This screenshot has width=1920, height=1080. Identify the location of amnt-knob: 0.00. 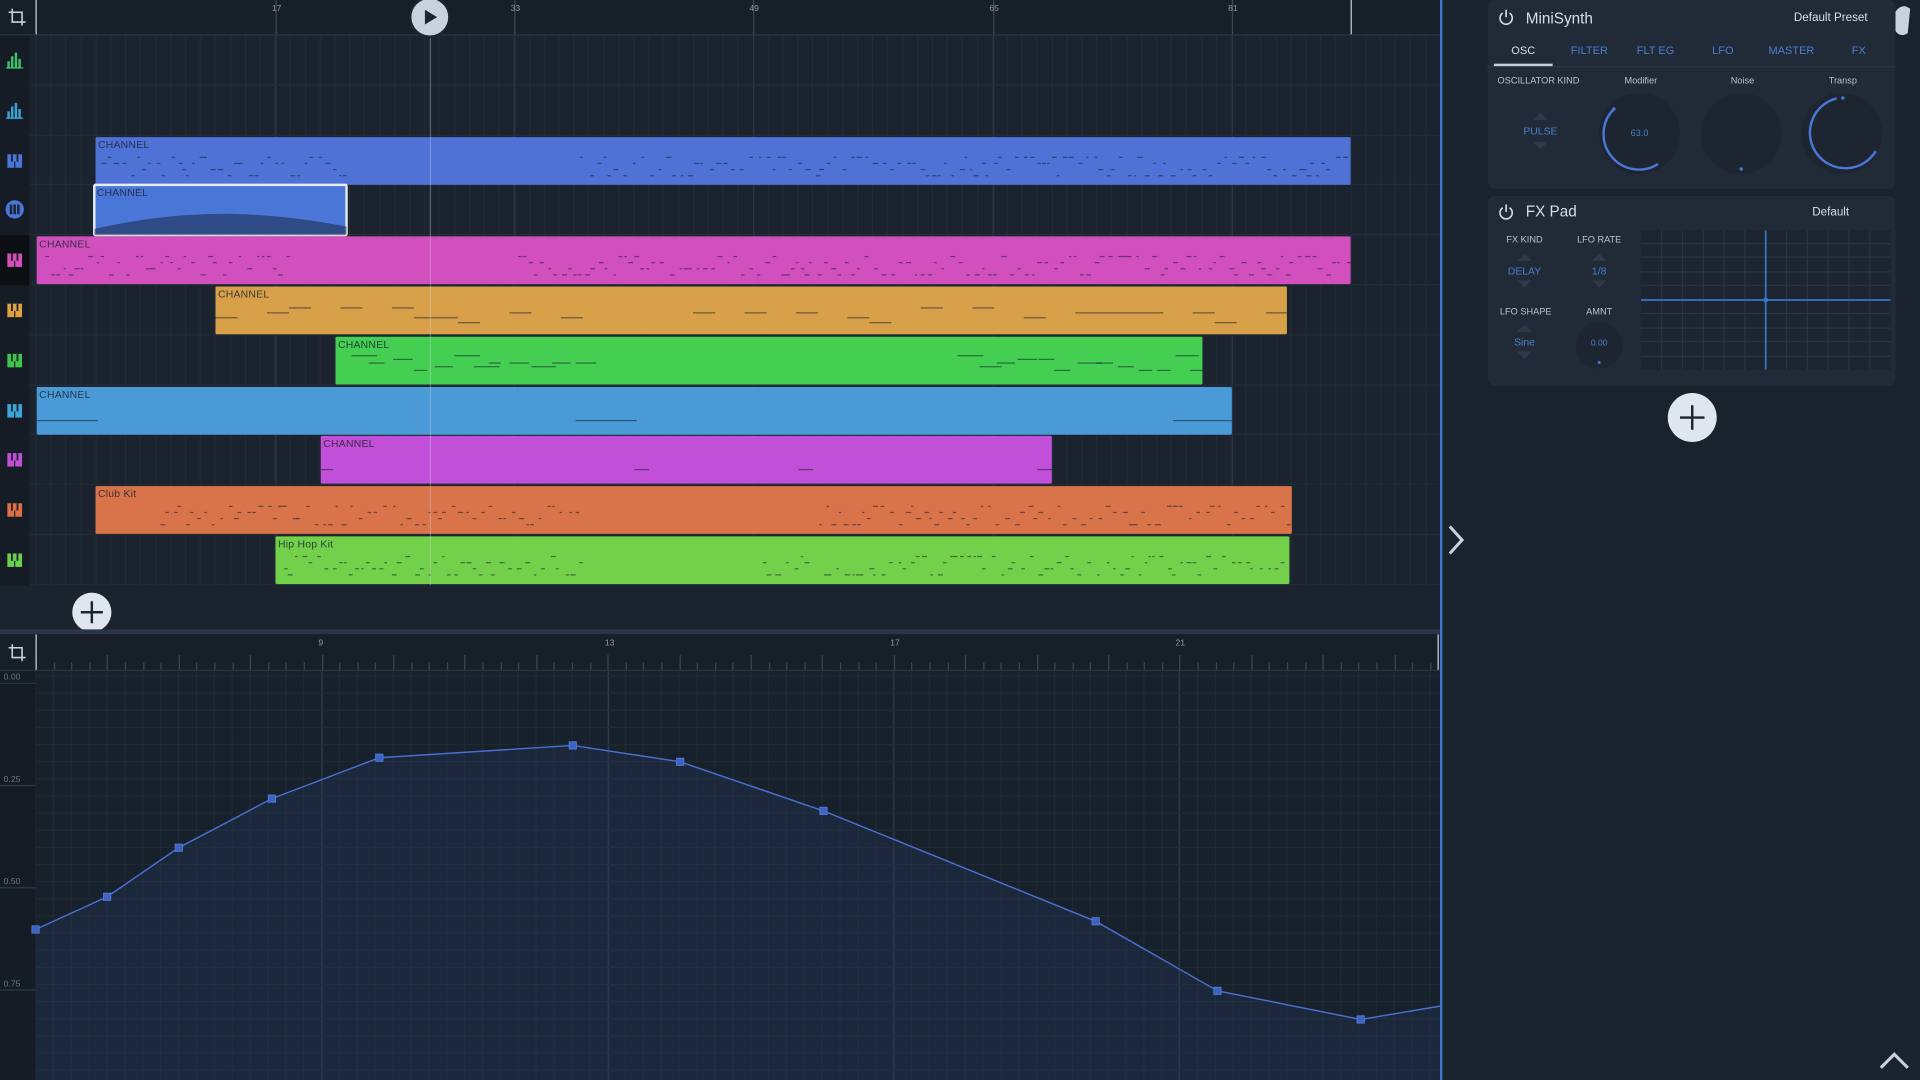
(1599, 345).